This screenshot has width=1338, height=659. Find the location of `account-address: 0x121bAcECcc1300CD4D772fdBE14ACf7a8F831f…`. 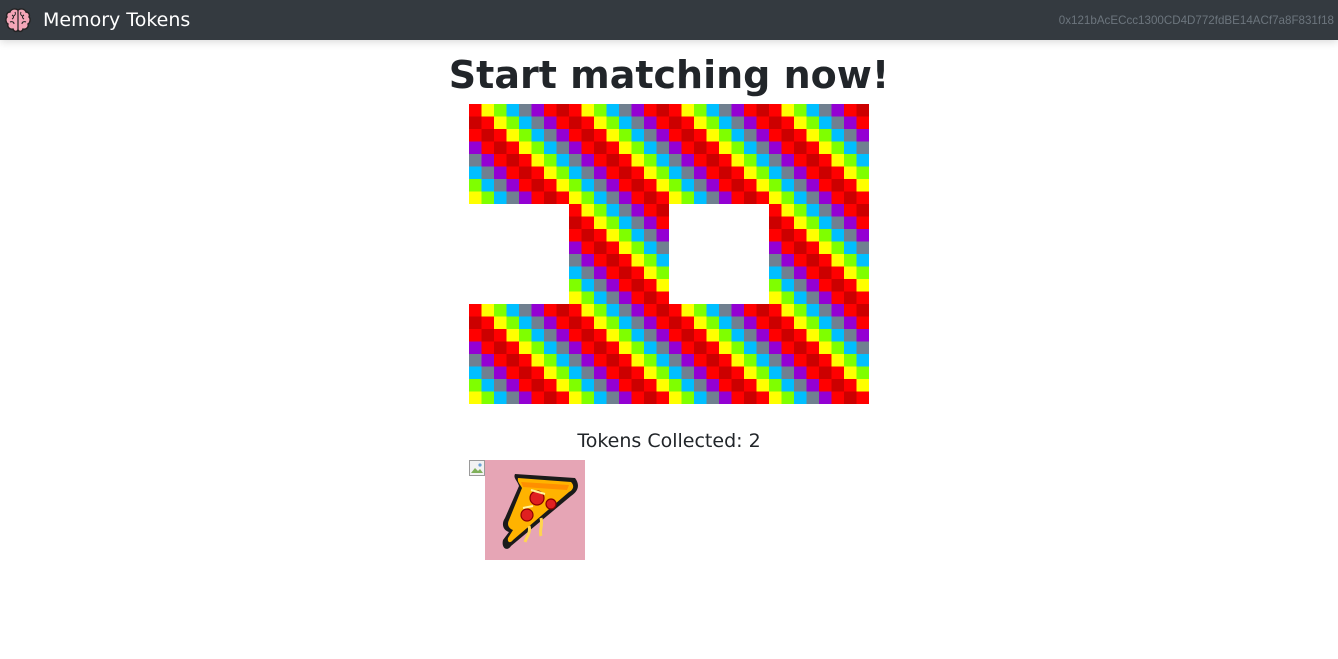

account-address: 0x121bAcECcc1300CD4D772fdBE14ACf7a8F831f… is located at coordinates (1196, 20).